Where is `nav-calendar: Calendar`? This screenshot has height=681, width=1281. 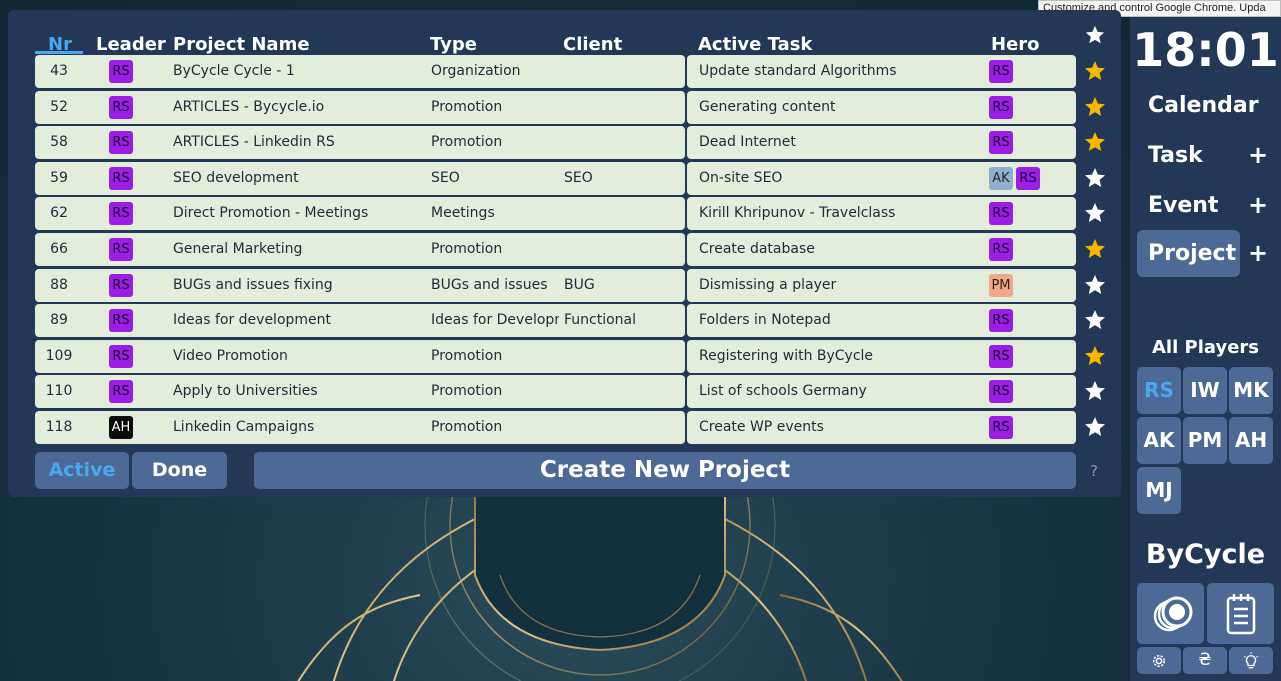 nav-calendar: Calendar is located at coordinates (1198, 105).